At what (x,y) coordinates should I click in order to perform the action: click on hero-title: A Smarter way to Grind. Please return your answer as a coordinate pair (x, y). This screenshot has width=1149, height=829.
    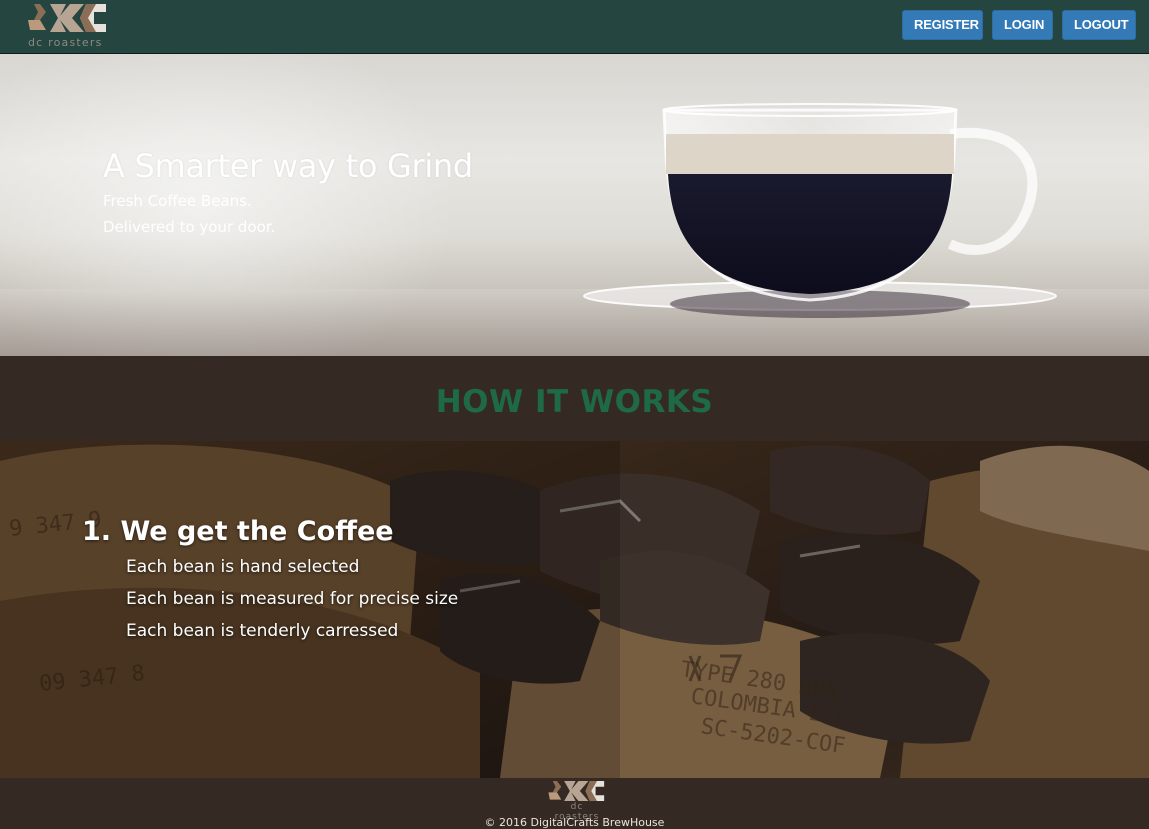
    Looking at the image, I should click on (288, 166).